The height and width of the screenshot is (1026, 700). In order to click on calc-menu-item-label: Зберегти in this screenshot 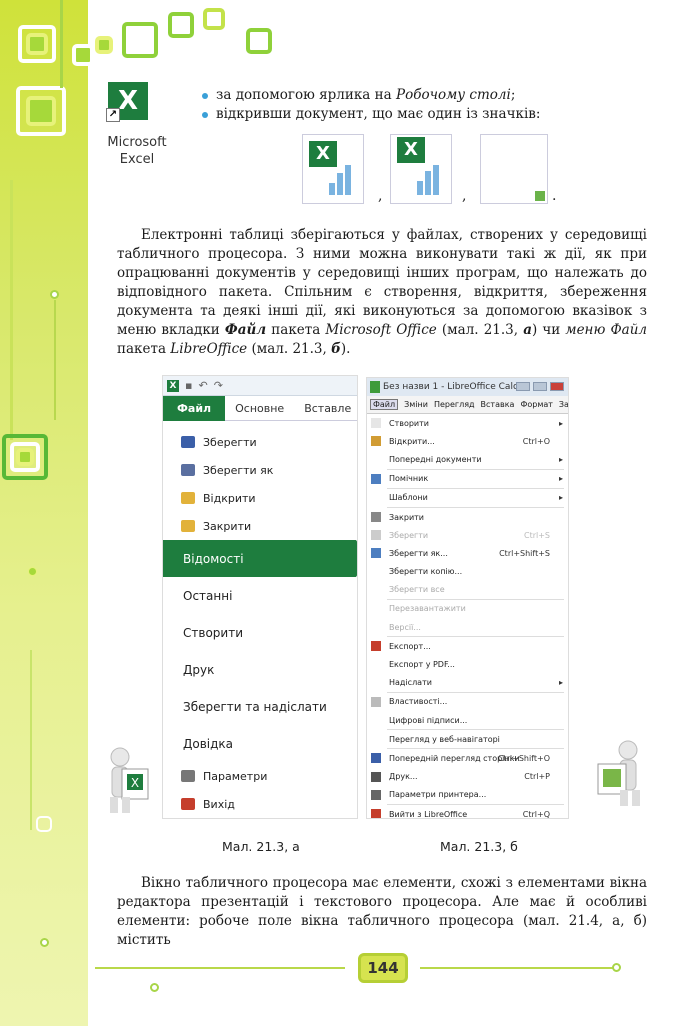, I will do `click(409, 535)`.